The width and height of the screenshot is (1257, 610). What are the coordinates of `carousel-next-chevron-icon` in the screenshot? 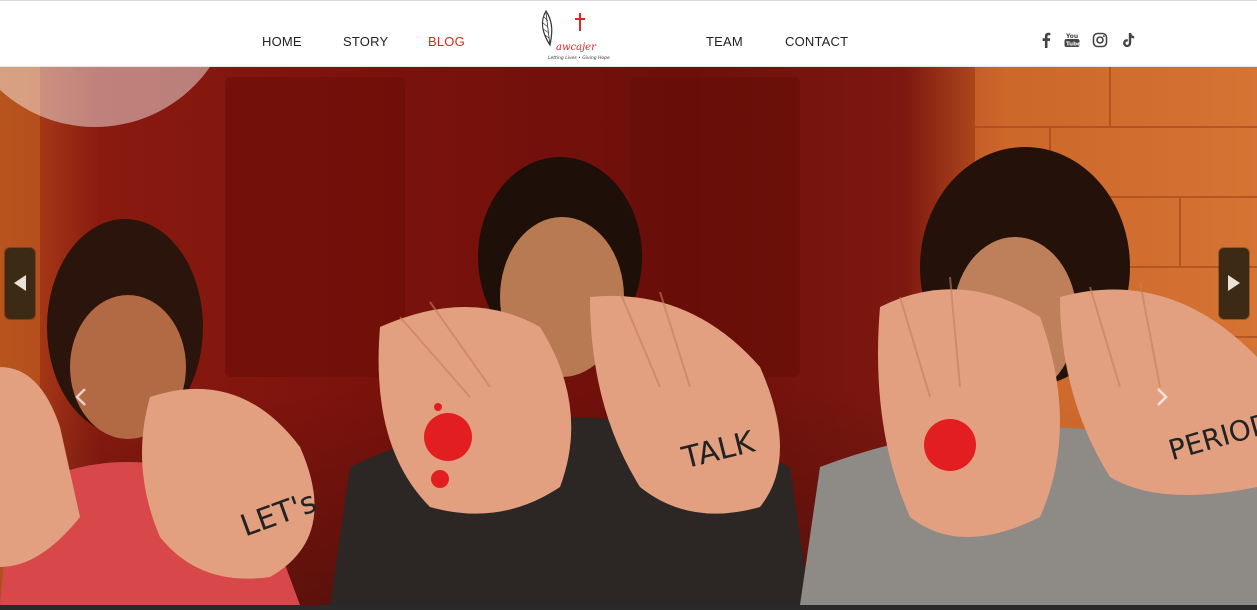 It's located at (1162, 397).